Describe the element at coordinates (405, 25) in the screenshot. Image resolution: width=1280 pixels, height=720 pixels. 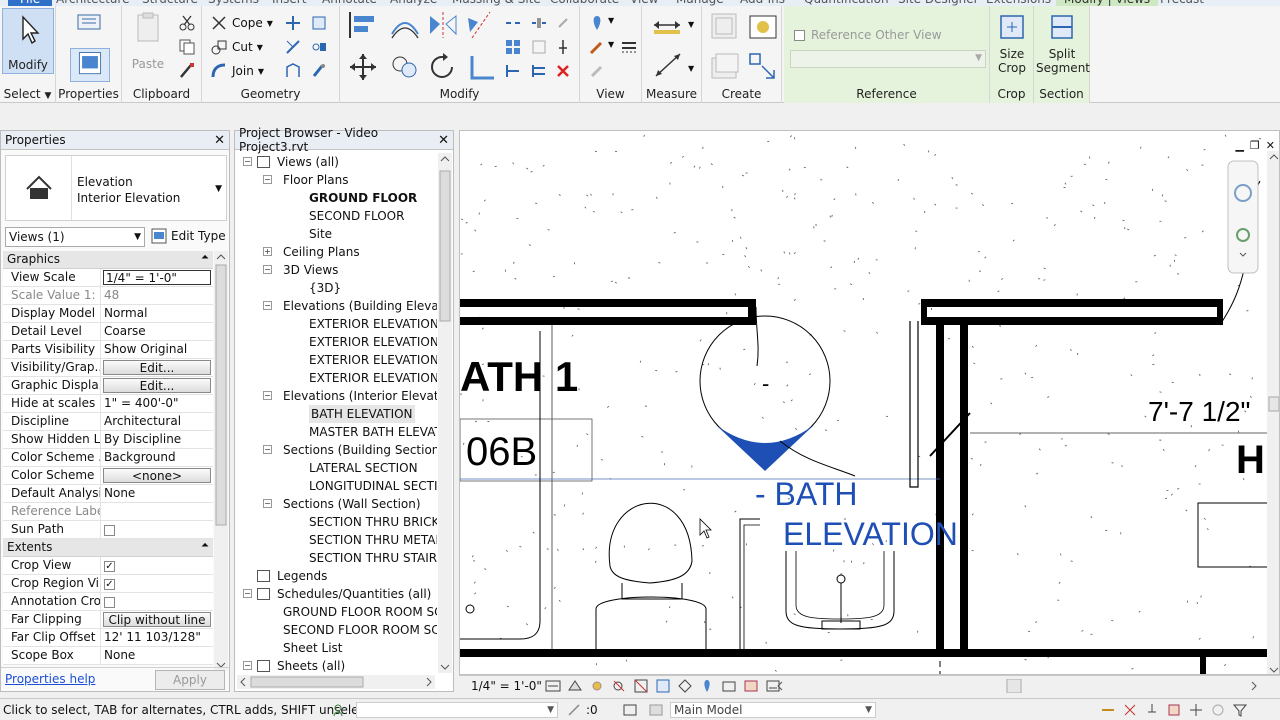
I see `offset-icon` at that location.